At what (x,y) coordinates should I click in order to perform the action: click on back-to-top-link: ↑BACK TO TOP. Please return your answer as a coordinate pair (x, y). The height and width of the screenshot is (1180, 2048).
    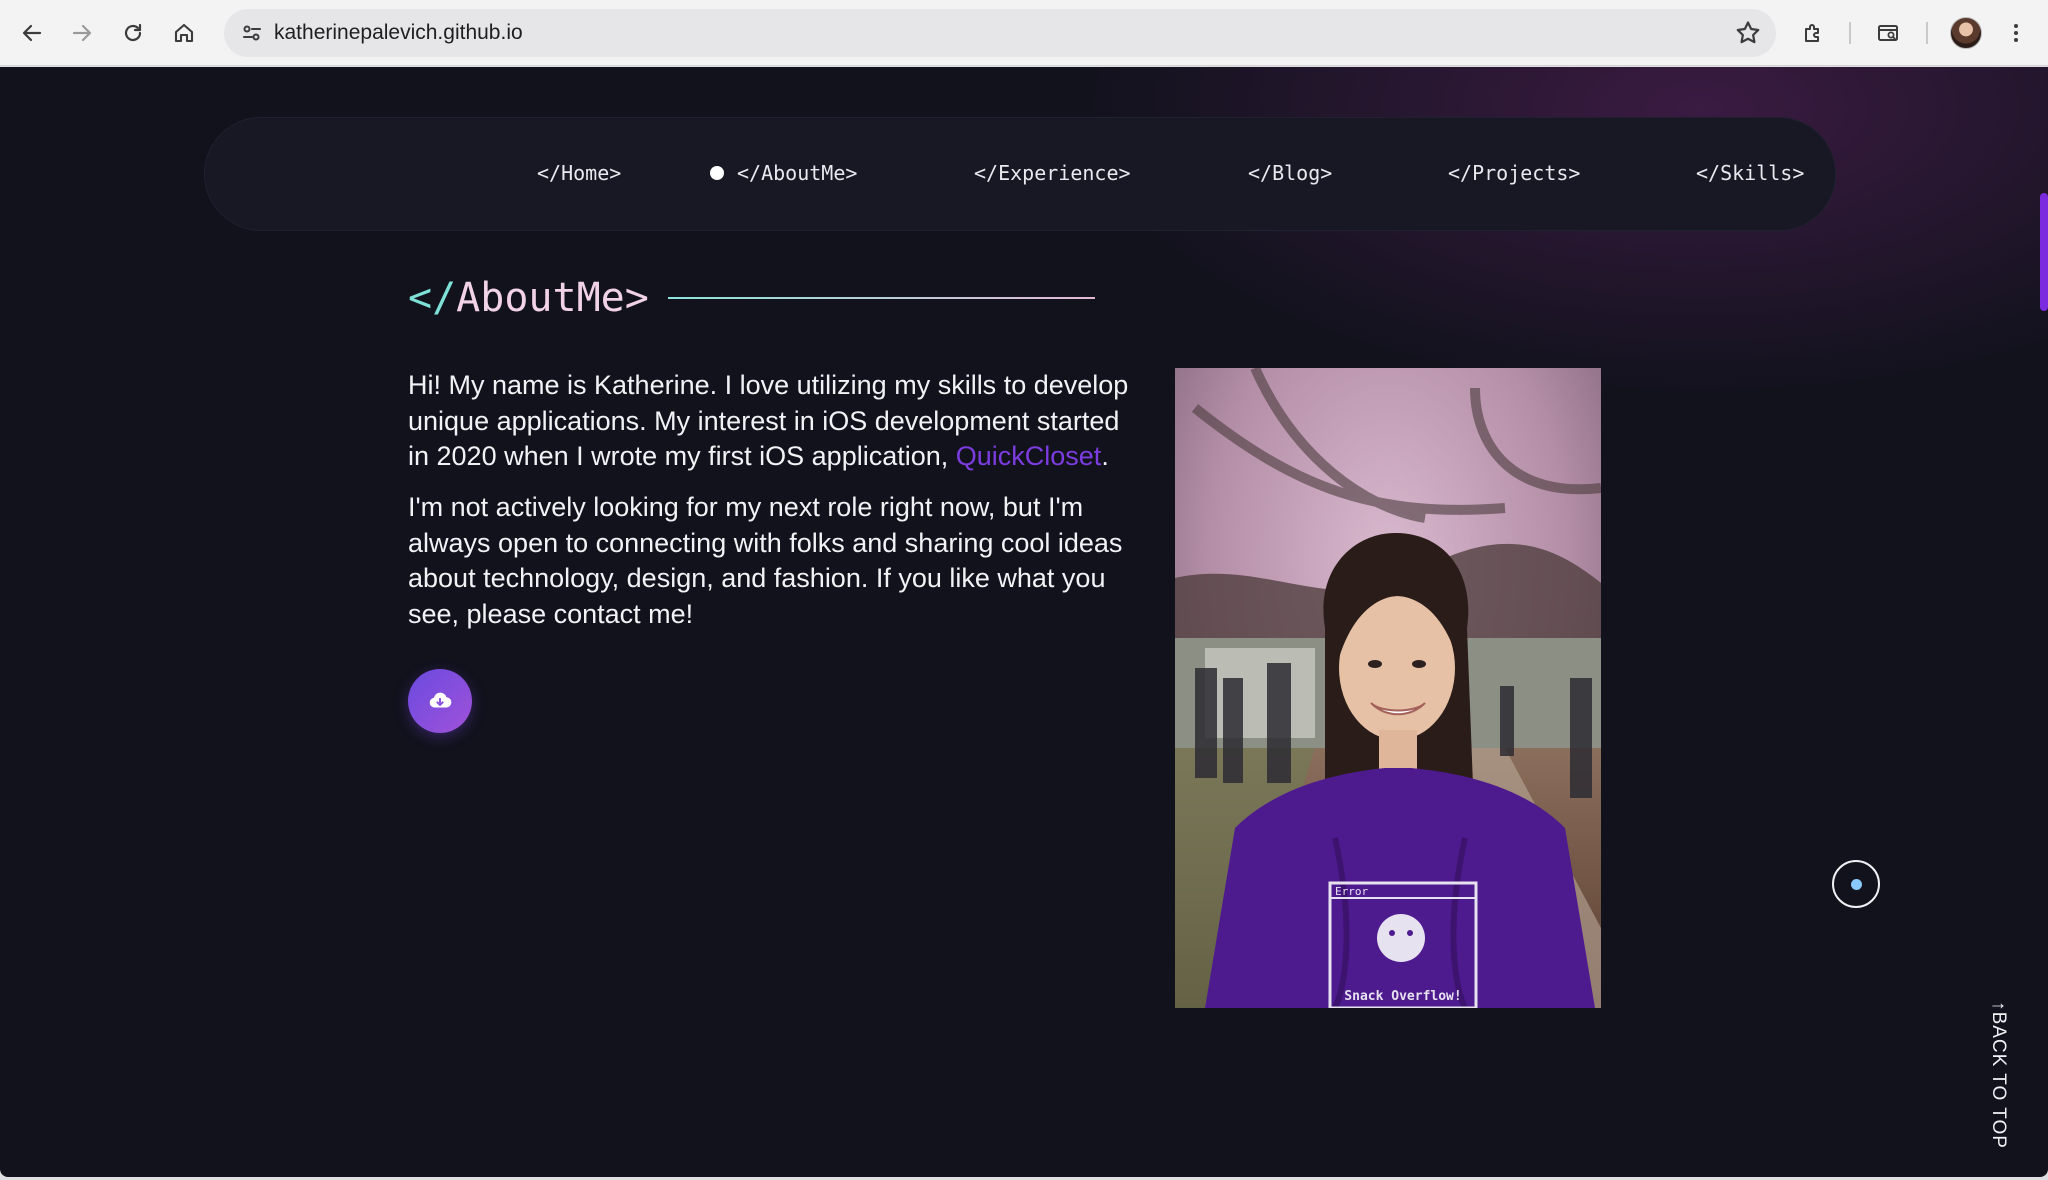
    Looking at the image, I should click on (1996, 1077).